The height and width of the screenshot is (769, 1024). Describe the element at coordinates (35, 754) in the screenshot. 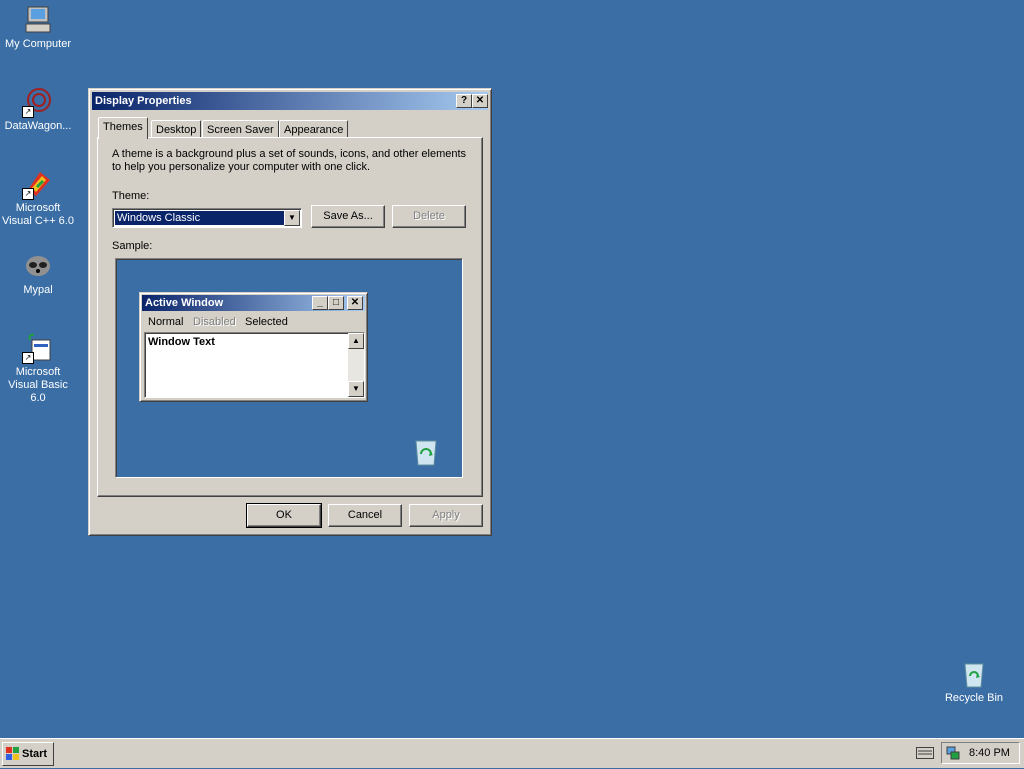

I see `start-label: Start` at that location.